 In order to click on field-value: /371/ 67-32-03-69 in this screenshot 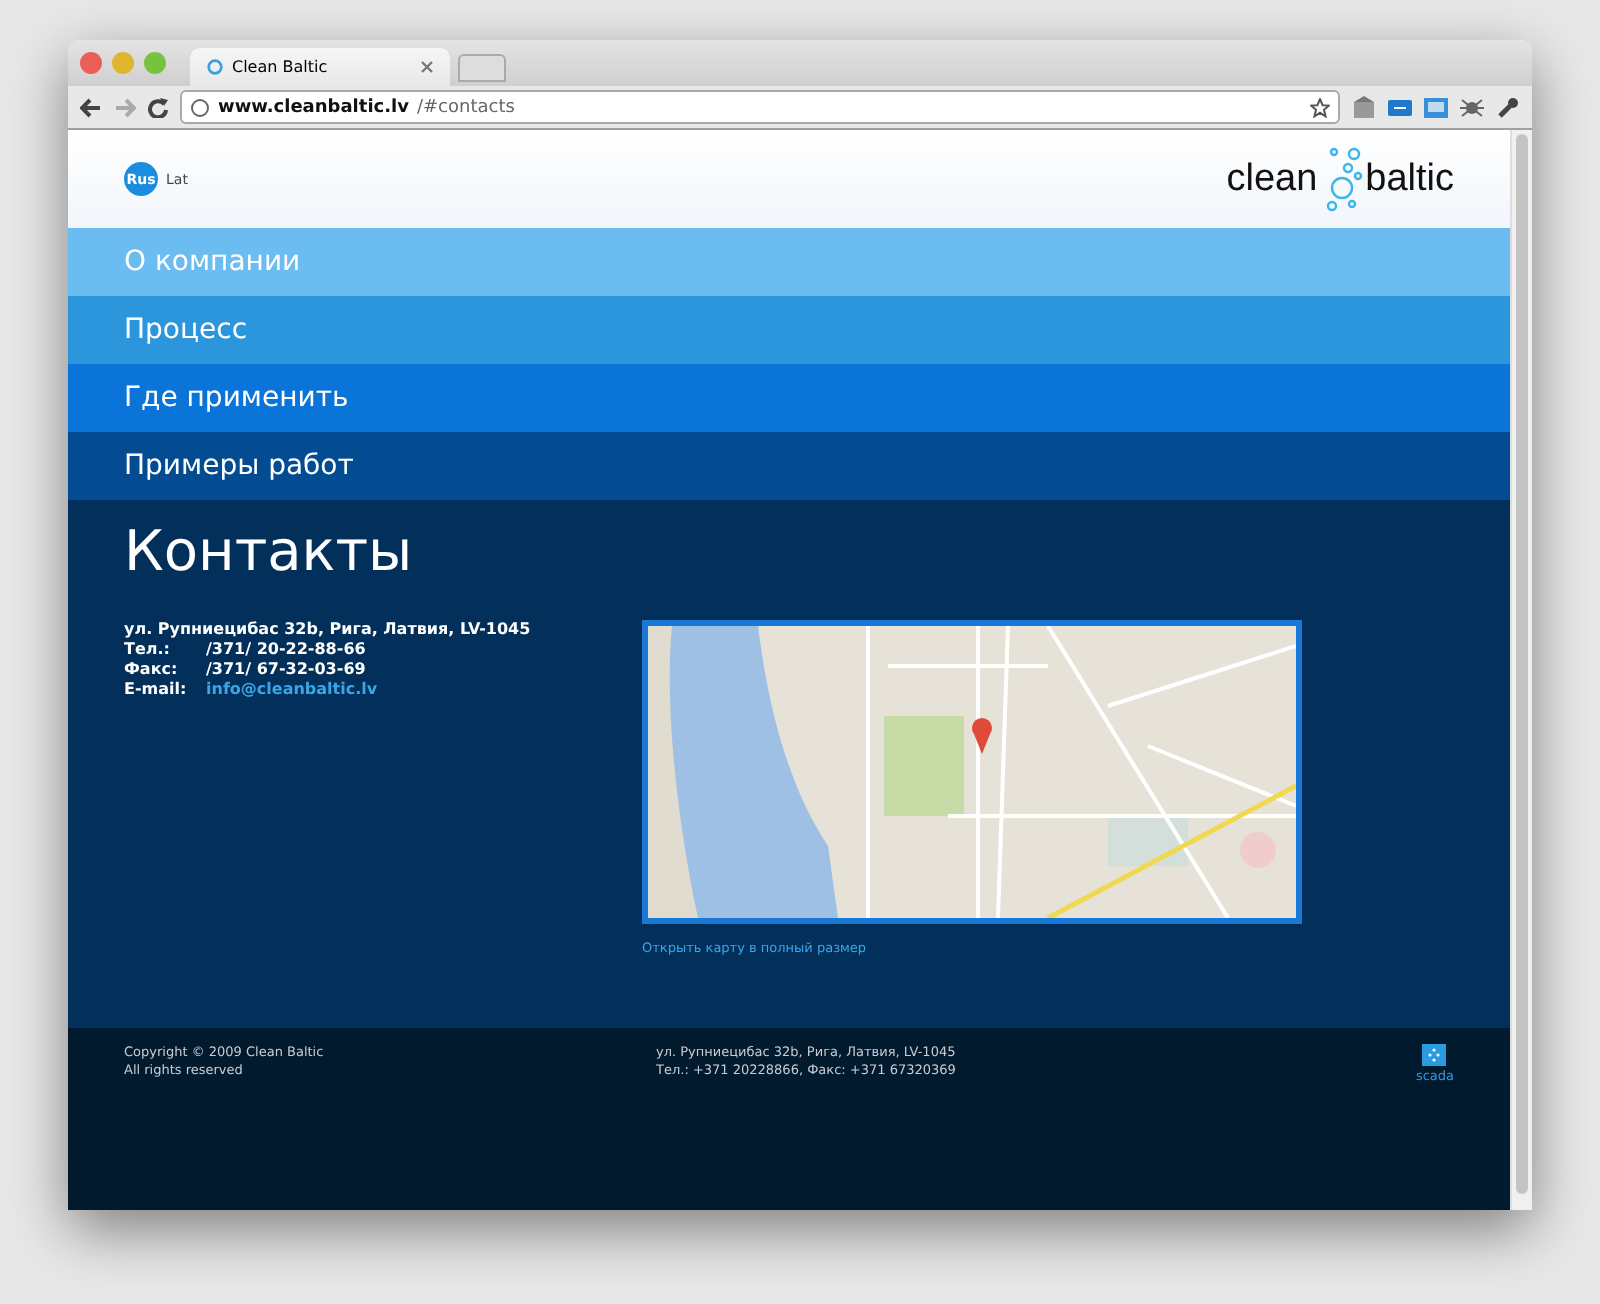, I will do `click(286, 670)`.